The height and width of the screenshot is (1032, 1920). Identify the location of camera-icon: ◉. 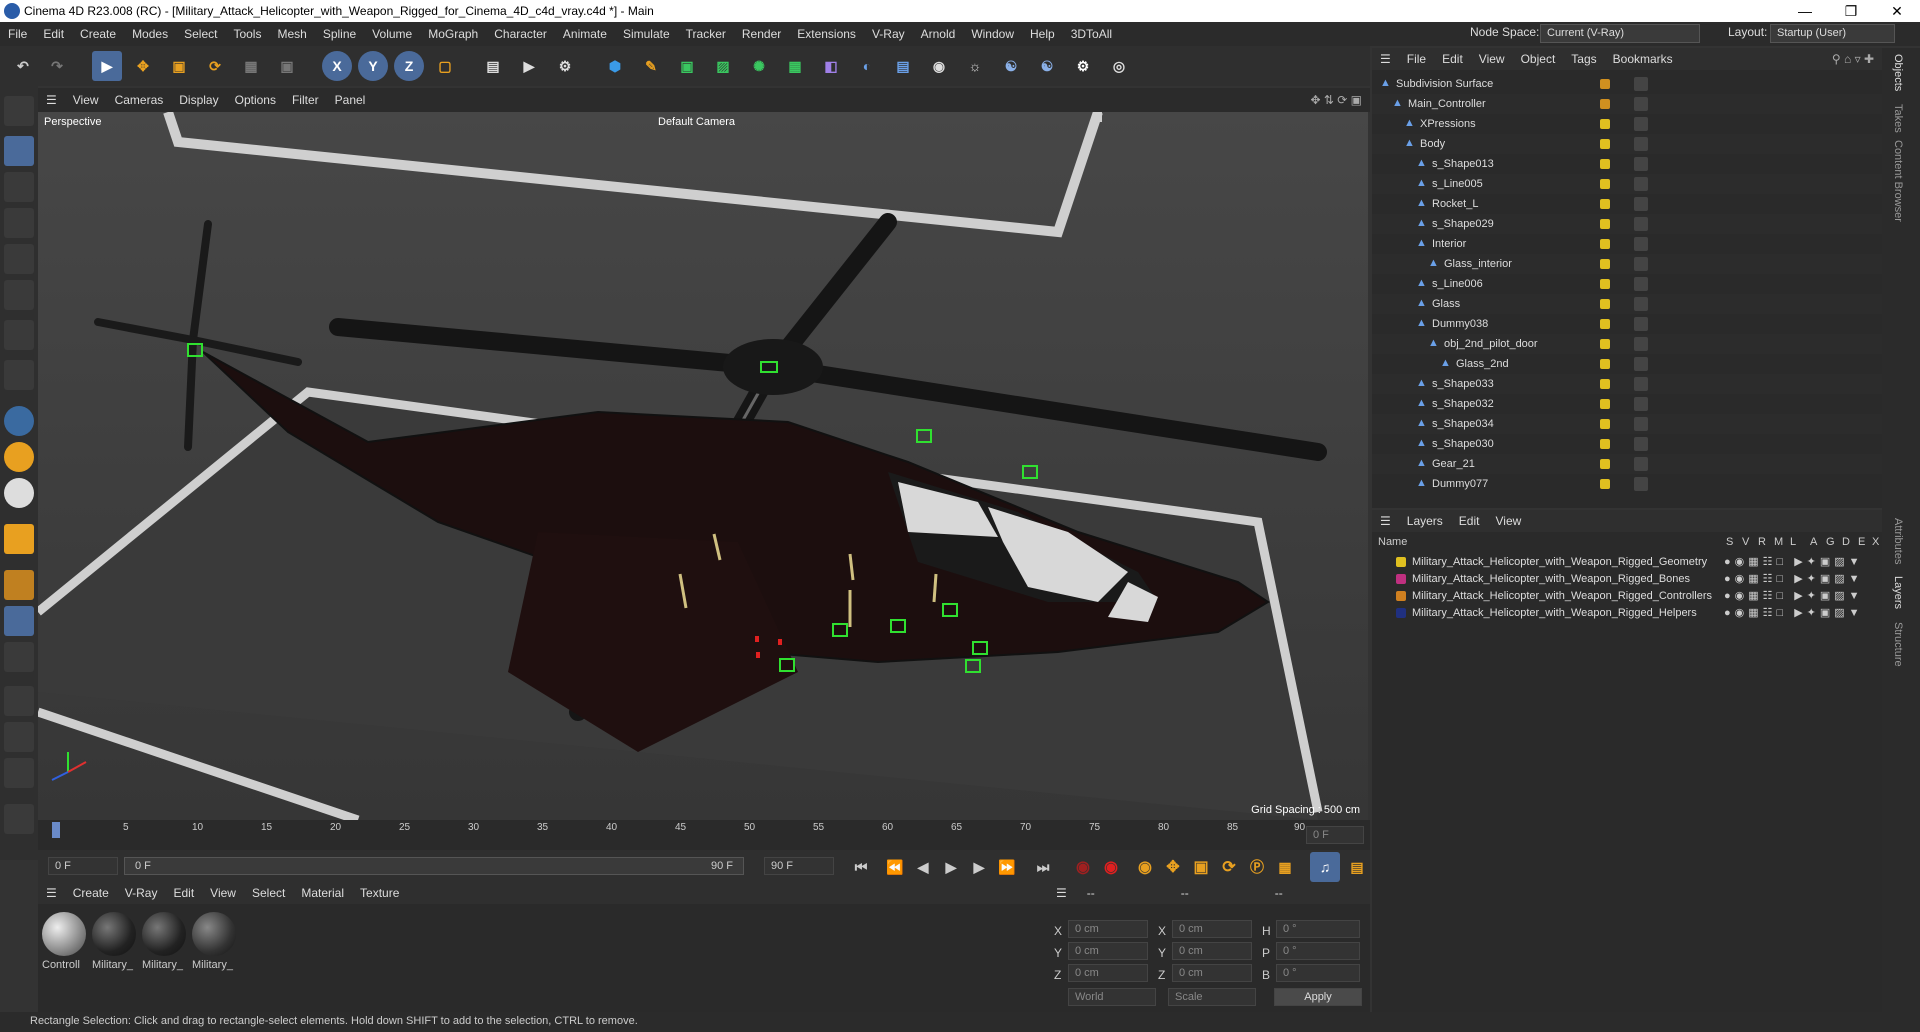
(939, 66).